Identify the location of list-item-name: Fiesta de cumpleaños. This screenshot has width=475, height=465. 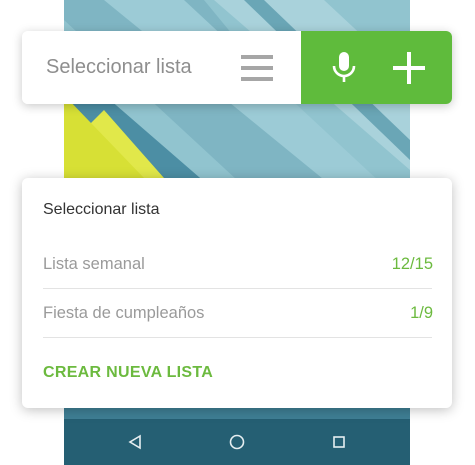
(124, 313).